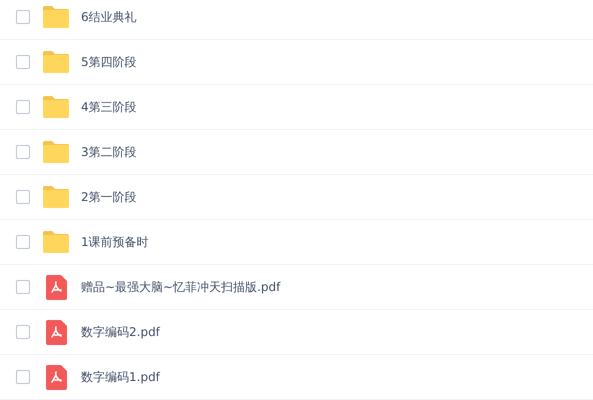  What do you see at coordinates (120, 332) in the screenshot?
I see `file-name: 数字编码2.pdf` at bounding box center [120, 332].